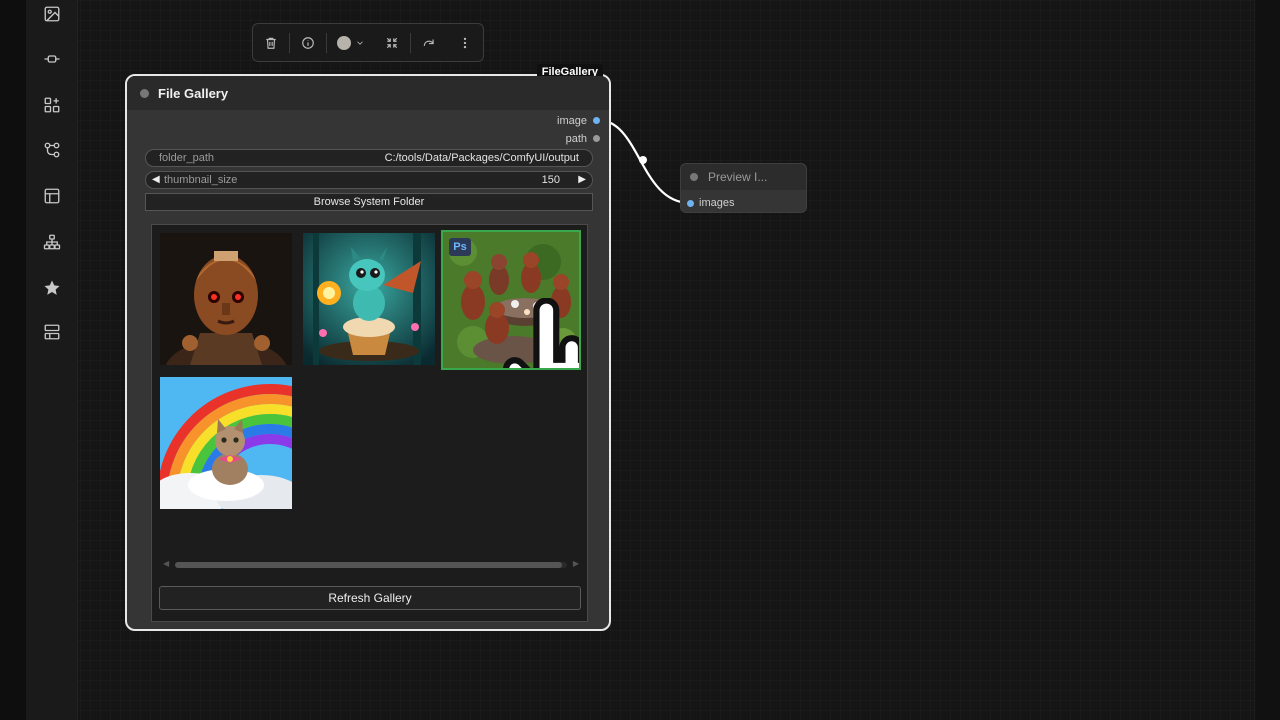 The image size is (1280, 720). I want to click on rainbow-kitten-thumbnail, so click(226, 443).